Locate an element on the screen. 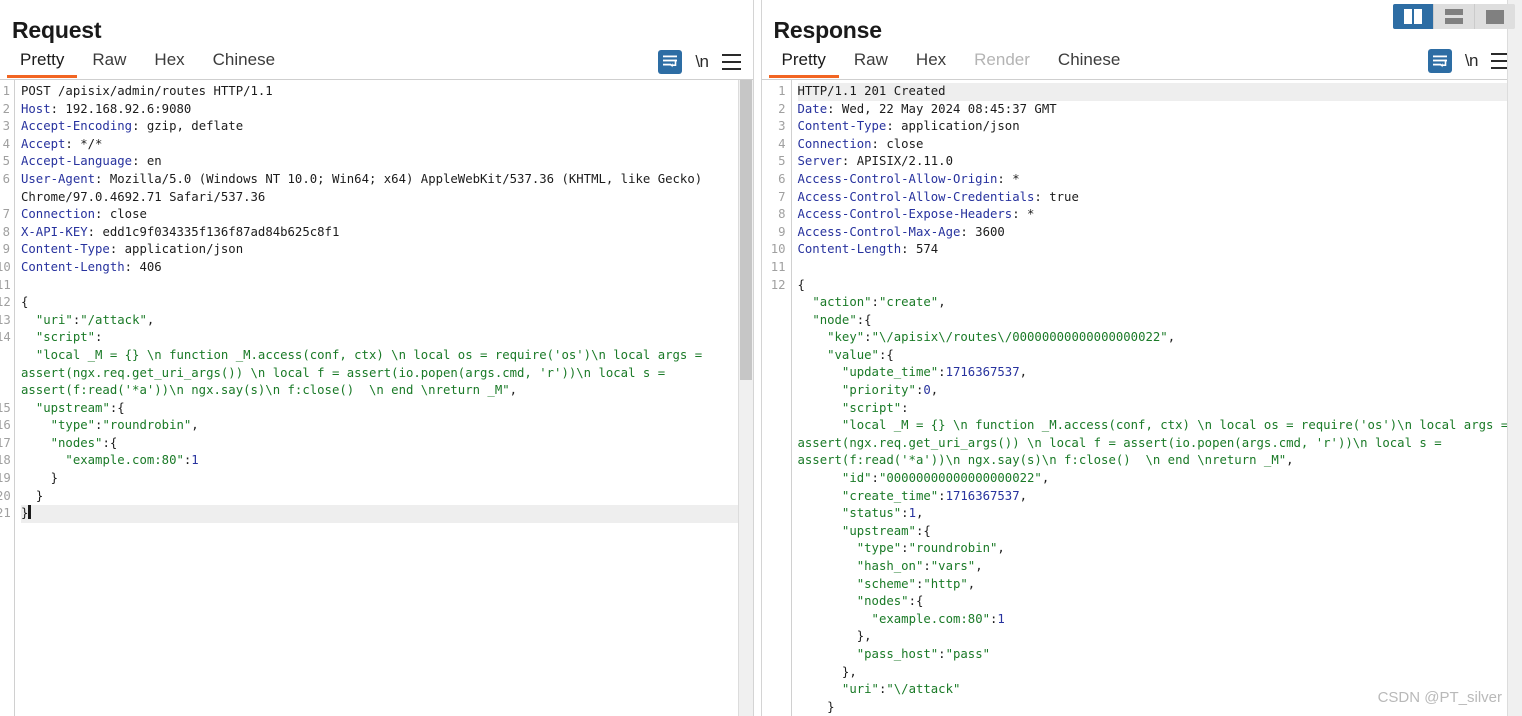  response-tab-pretty: Pretty is located at coordinates (804, 61).